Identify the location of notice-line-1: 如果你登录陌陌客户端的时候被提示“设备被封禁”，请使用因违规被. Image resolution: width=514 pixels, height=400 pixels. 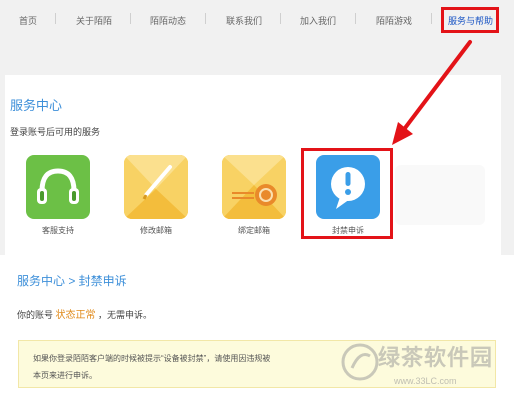
(152, 358).